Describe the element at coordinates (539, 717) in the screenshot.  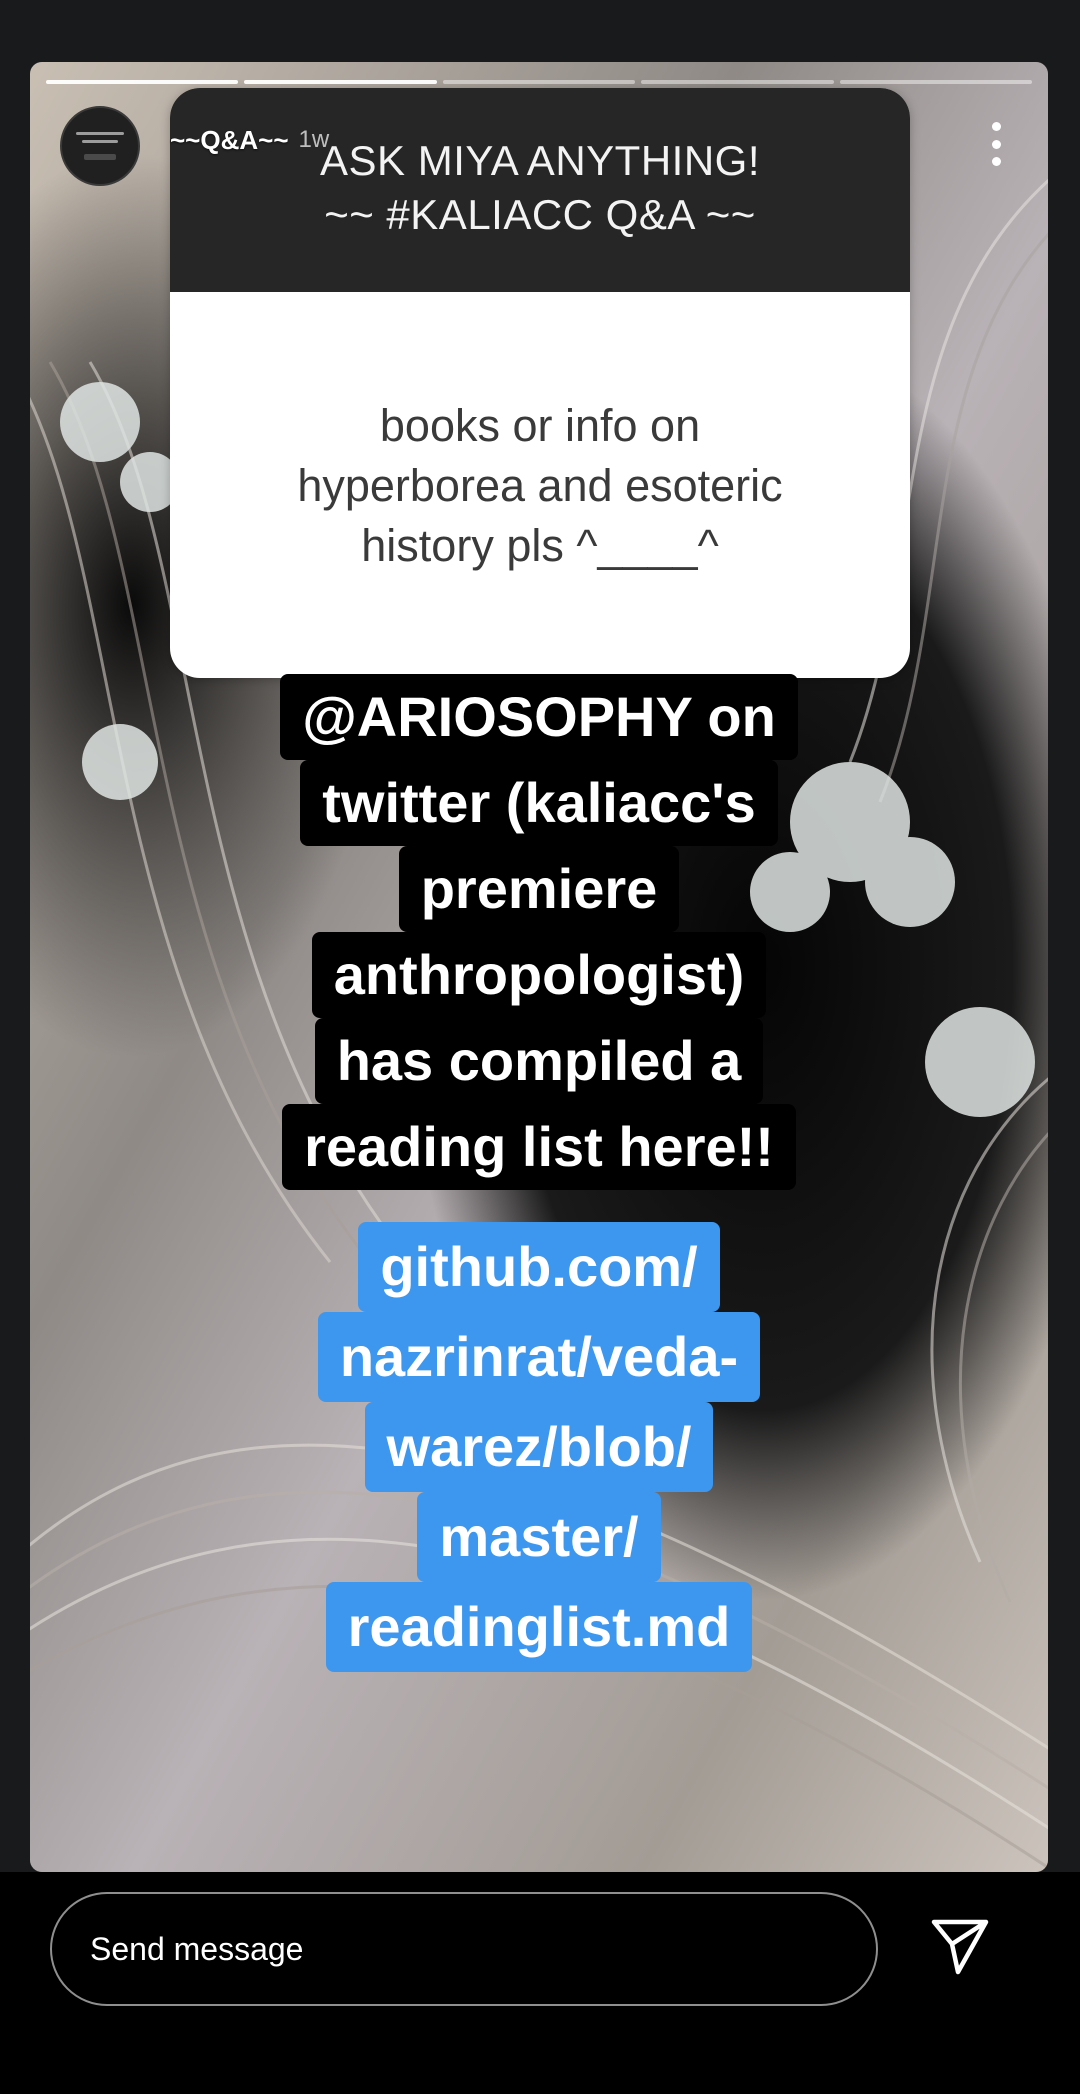
I see `answer-line: @ARIOSOPHY on` at that location.